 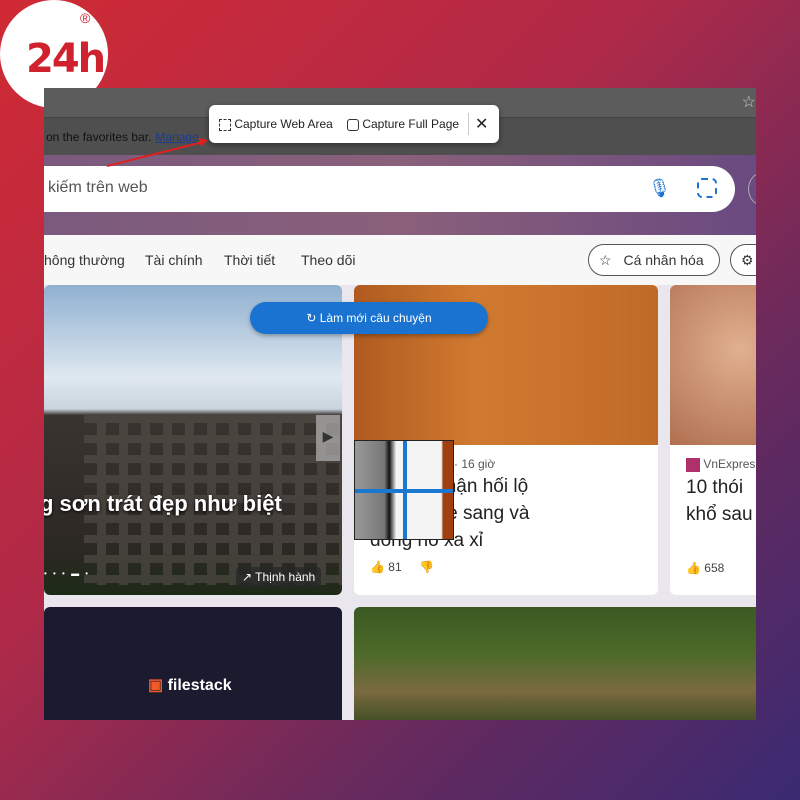 What do you see at coordinates (403, 124) in the screenshot?
I see `capture-full-page-button: Capture Full Page` at bounding box center [403, 124].